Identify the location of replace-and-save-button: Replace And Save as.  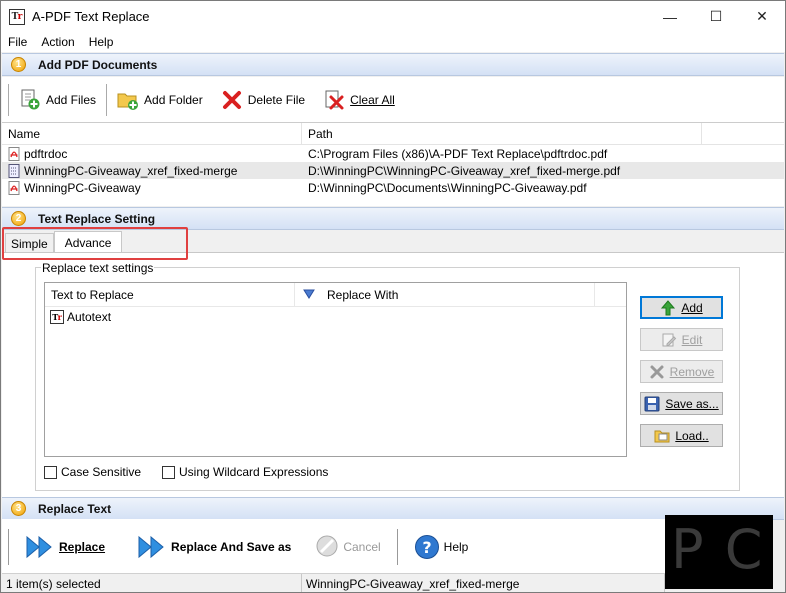
(214, 547).